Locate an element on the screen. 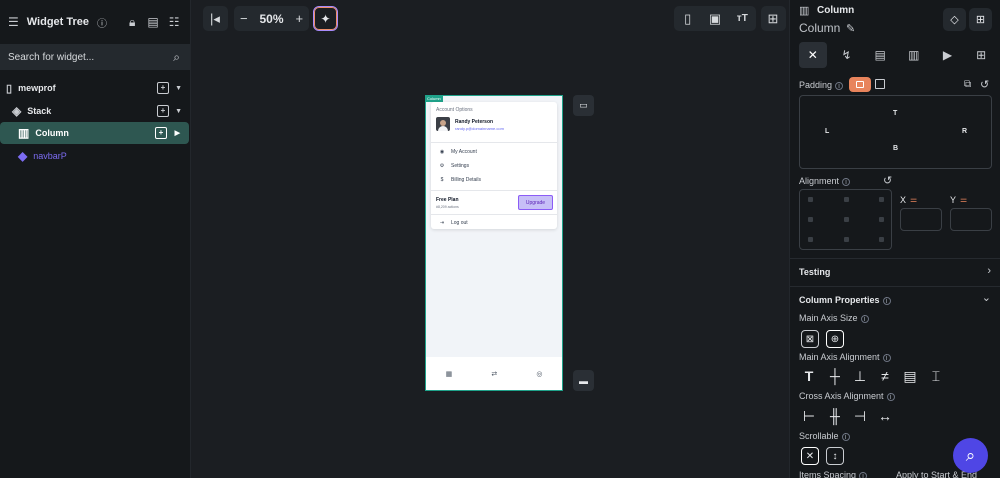  cross-start-button: ⊢ is located at coordinates (809, 416).